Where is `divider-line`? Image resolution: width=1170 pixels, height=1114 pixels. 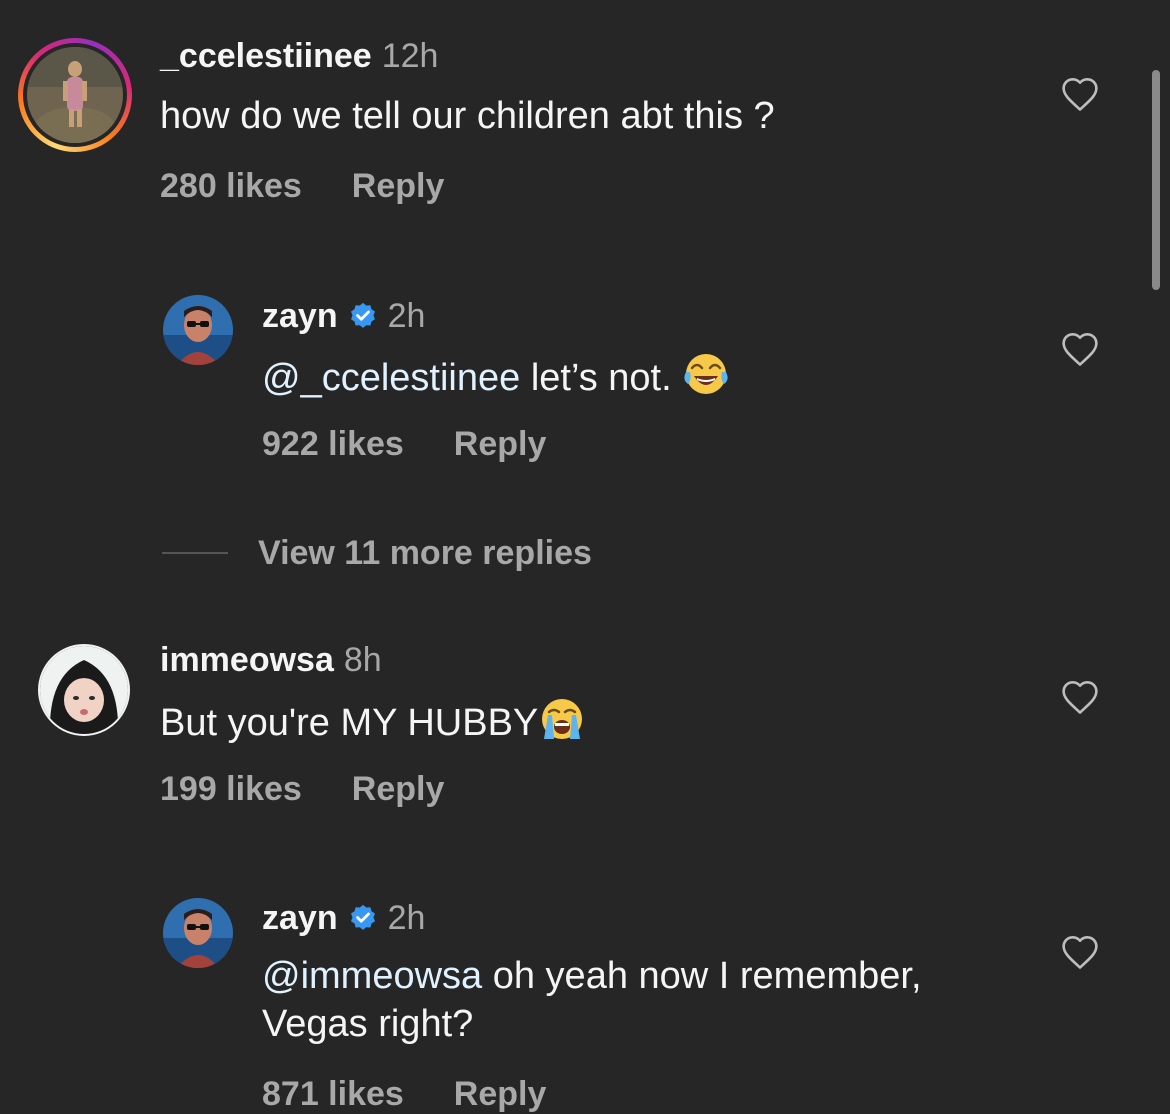 divider-line is located at coordinates (195, 553).